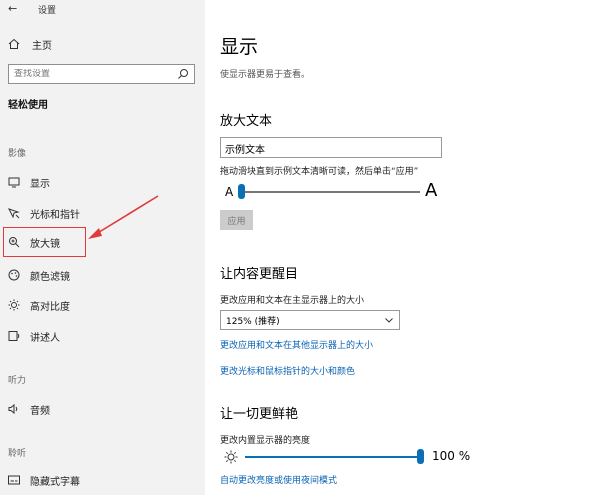 The height and width of the screenshot is (495, 598). Describe the element at coordinates (44, 242) in the screenshot. I see `magnifier-highlight-box` at that location.